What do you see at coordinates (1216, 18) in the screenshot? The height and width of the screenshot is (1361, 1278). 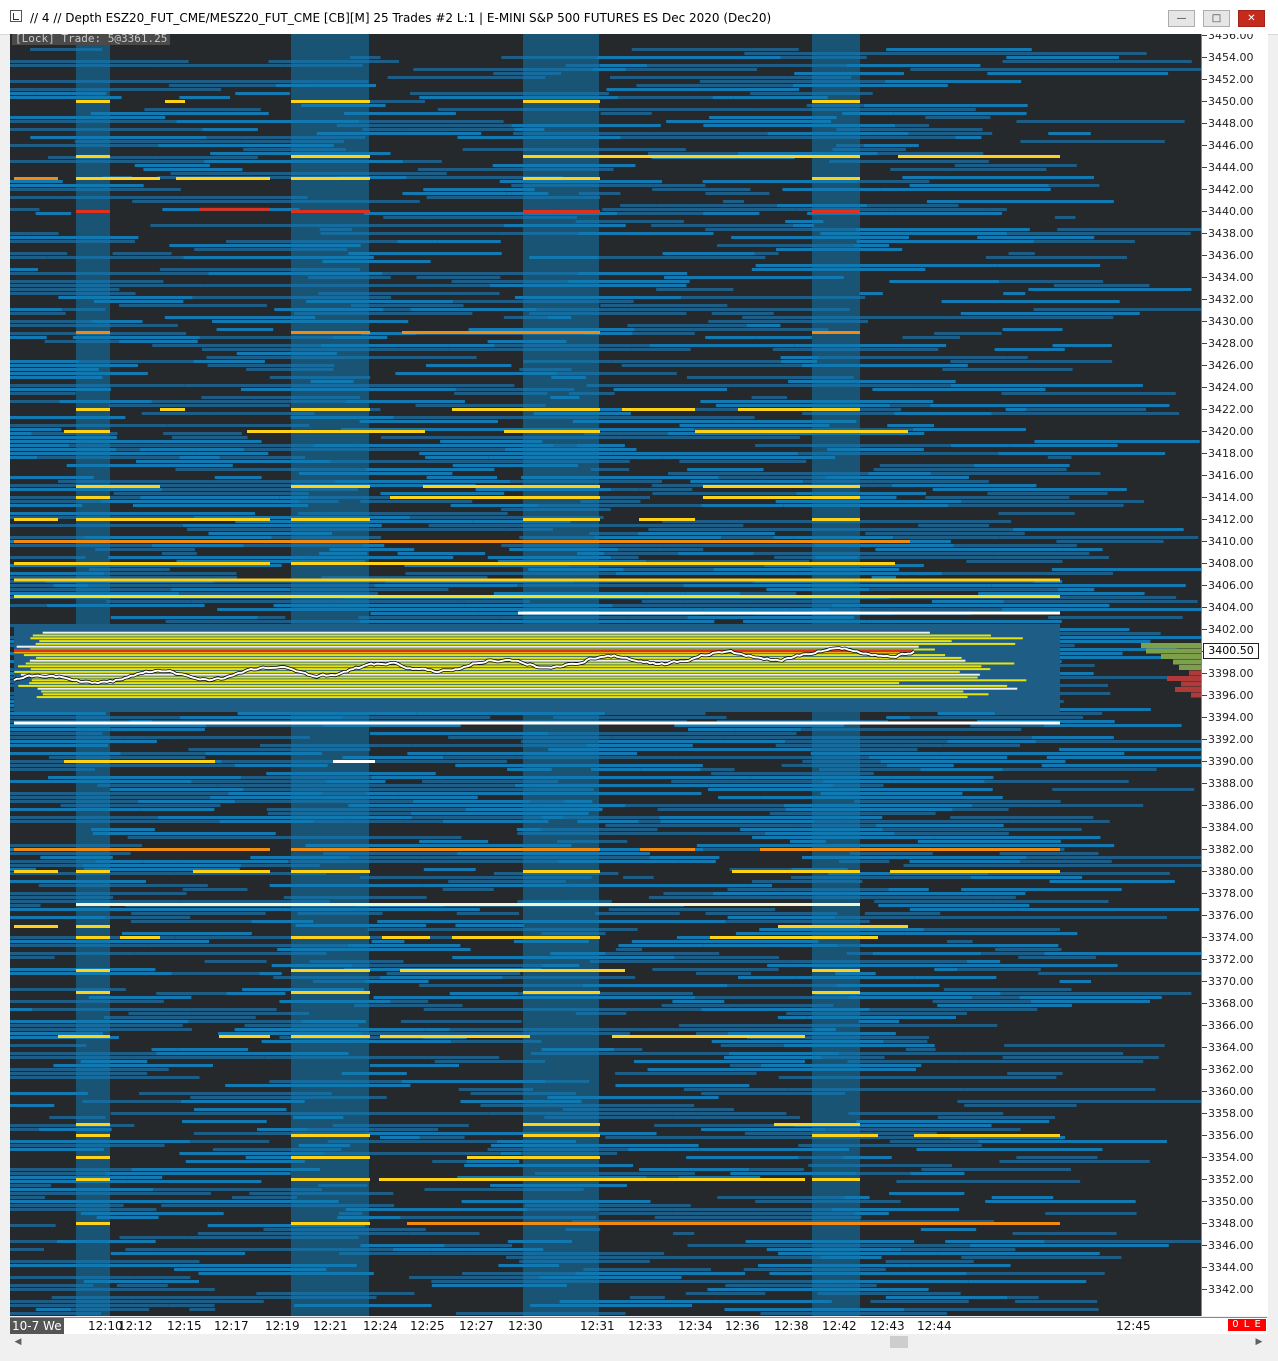 I see `maximize-button: □` at bounding box center [1216, 18].